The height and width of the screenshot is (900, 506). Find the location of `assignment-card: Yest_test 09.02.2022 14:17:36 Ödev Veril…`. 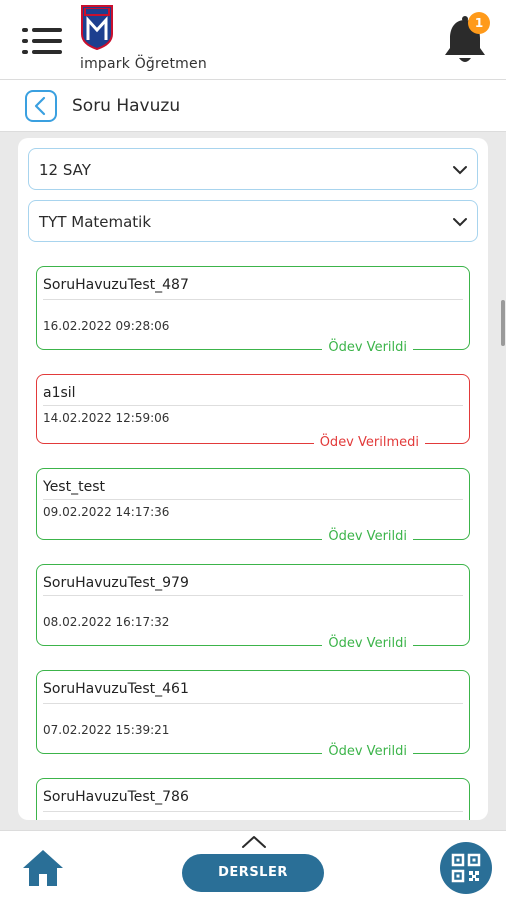

assignment-card: Yest_test 09.02.2022 14:17:36 Ödev Veril… is located at coordinates (253, 506).